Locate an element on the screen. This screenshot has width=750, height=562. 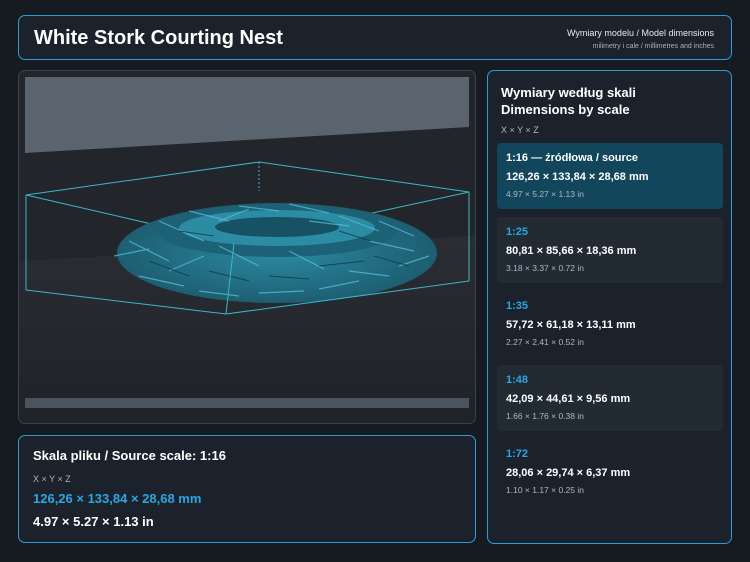
scale-dimensions-inches: 2.27 × 2.41 × 0.52 in is located at coordinates (545, 342).